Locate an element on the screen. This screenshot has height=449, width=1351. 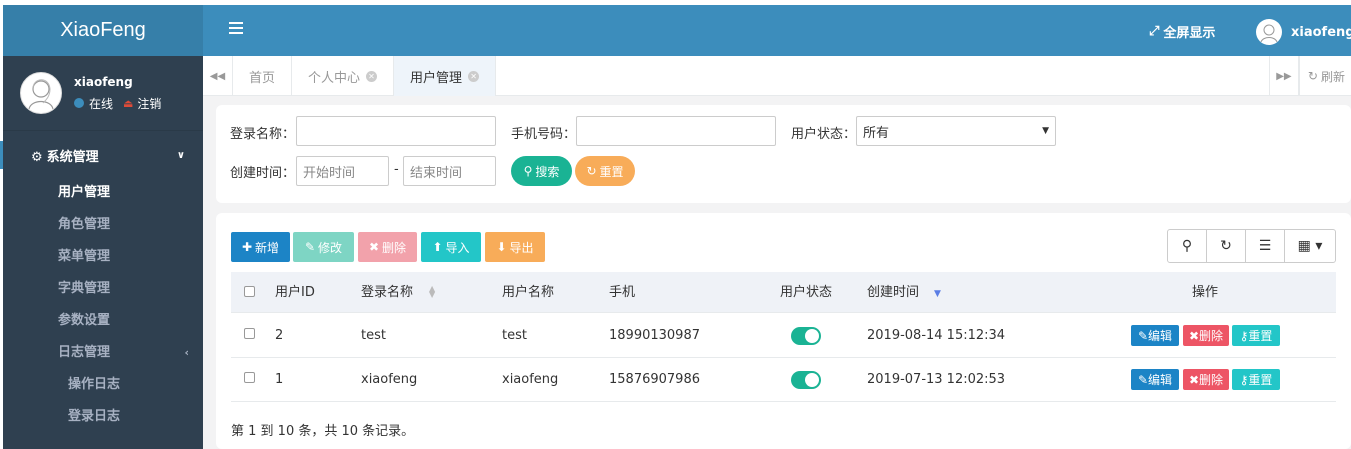
download-icon: ⬇ is located at coordinates (501, 247).